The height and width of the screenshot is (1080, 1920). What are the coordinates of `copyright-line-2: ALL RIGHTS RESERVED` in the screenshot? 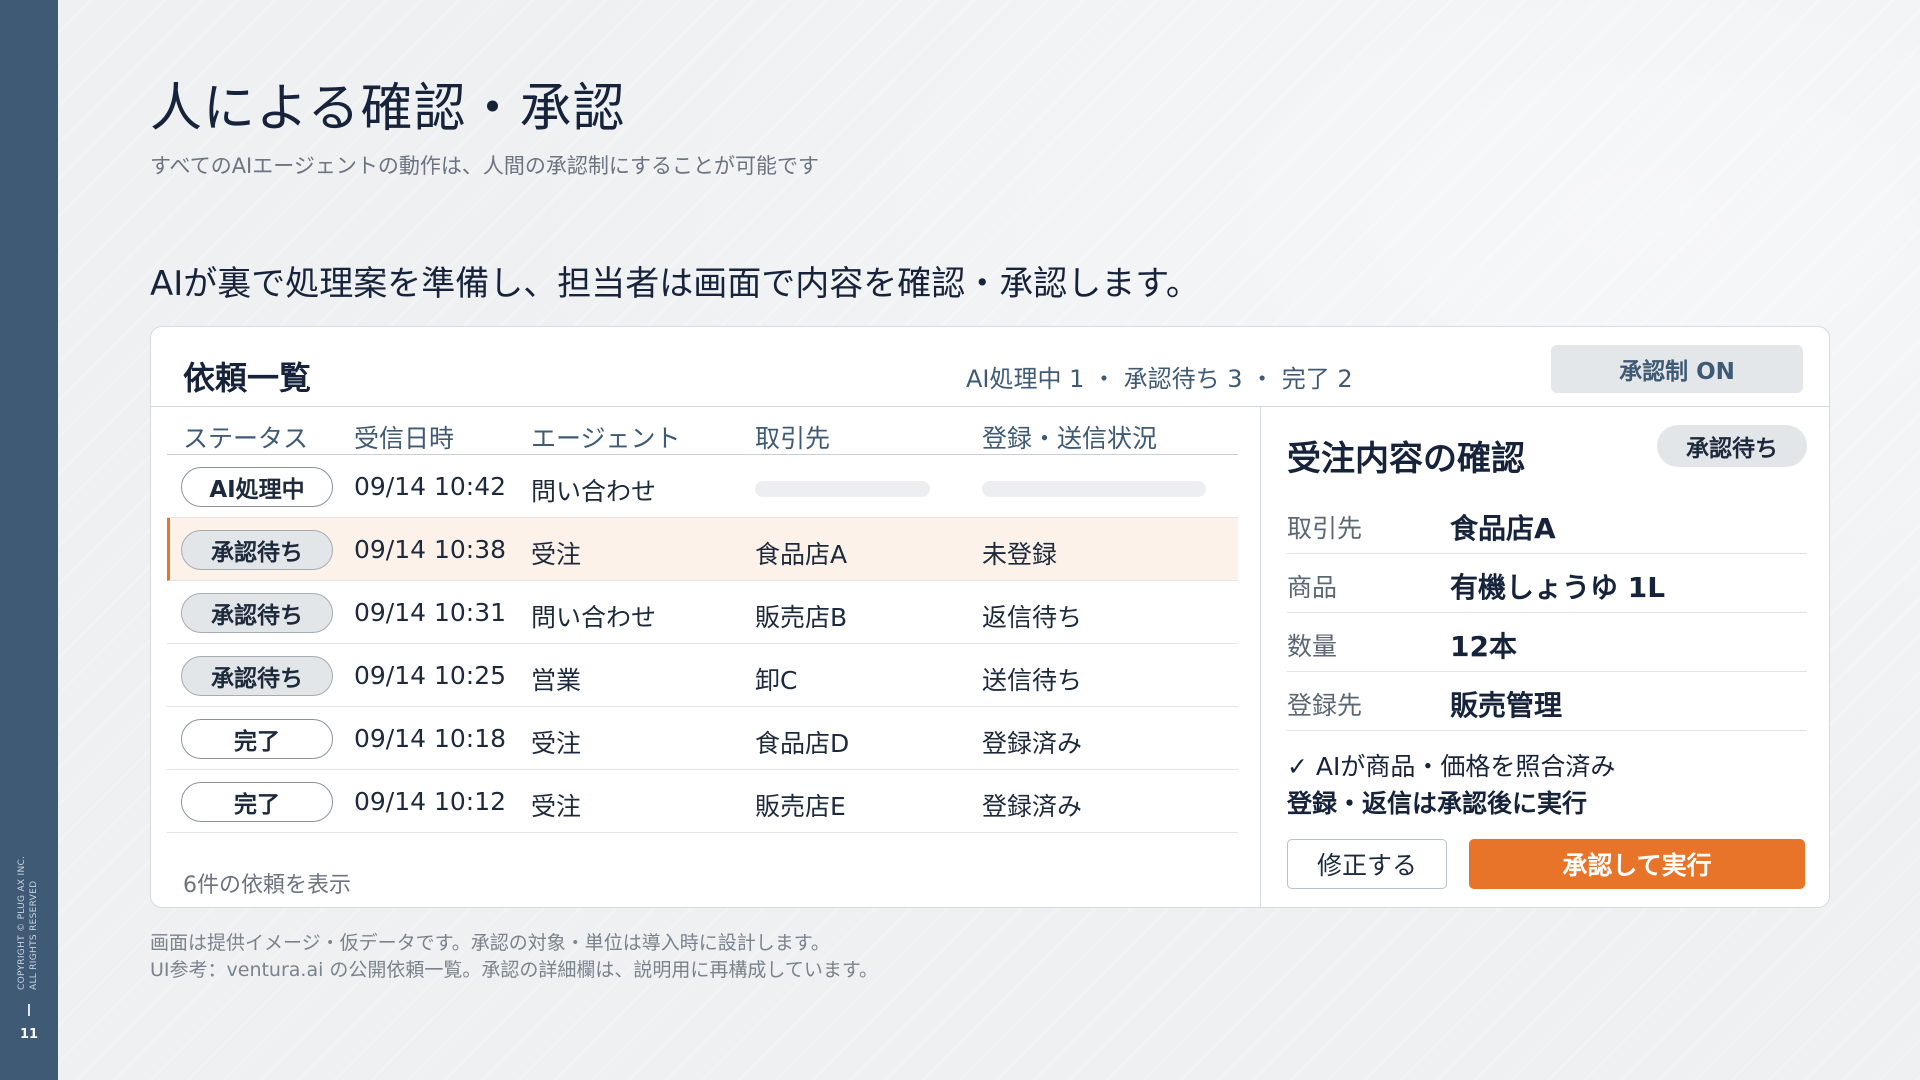 It's located at (34, 935).